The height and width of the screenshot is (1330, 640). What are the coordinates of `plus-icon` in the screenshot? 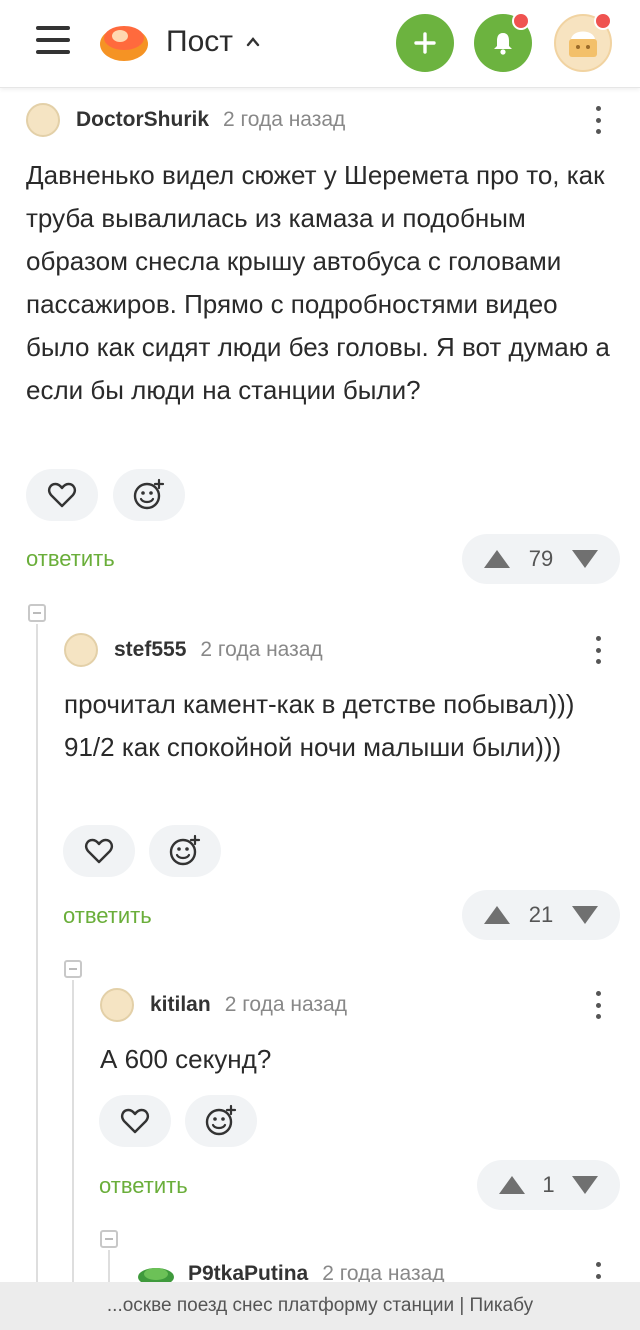 It's located at (425, 43).